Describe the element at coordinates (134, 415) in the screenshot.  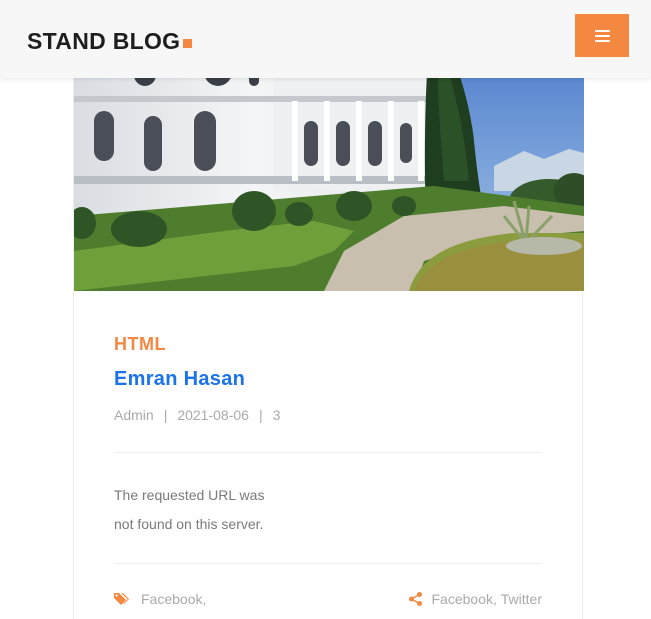
I see `post-author: Admin` at that location.